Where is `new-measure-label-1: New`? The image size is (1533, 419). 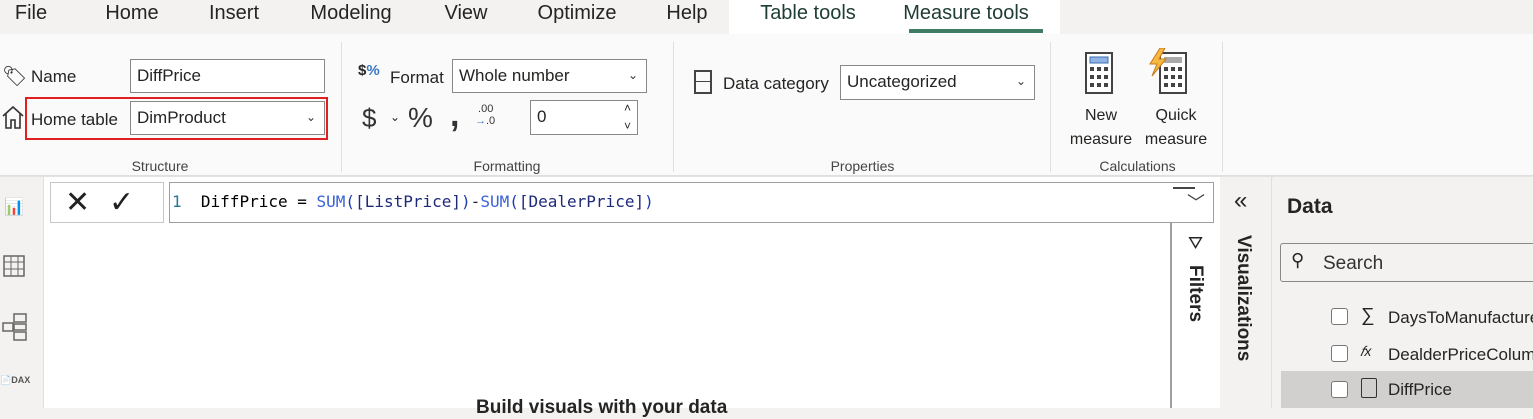 new-measure-label-1: New is located at coordinates (1100, 115).